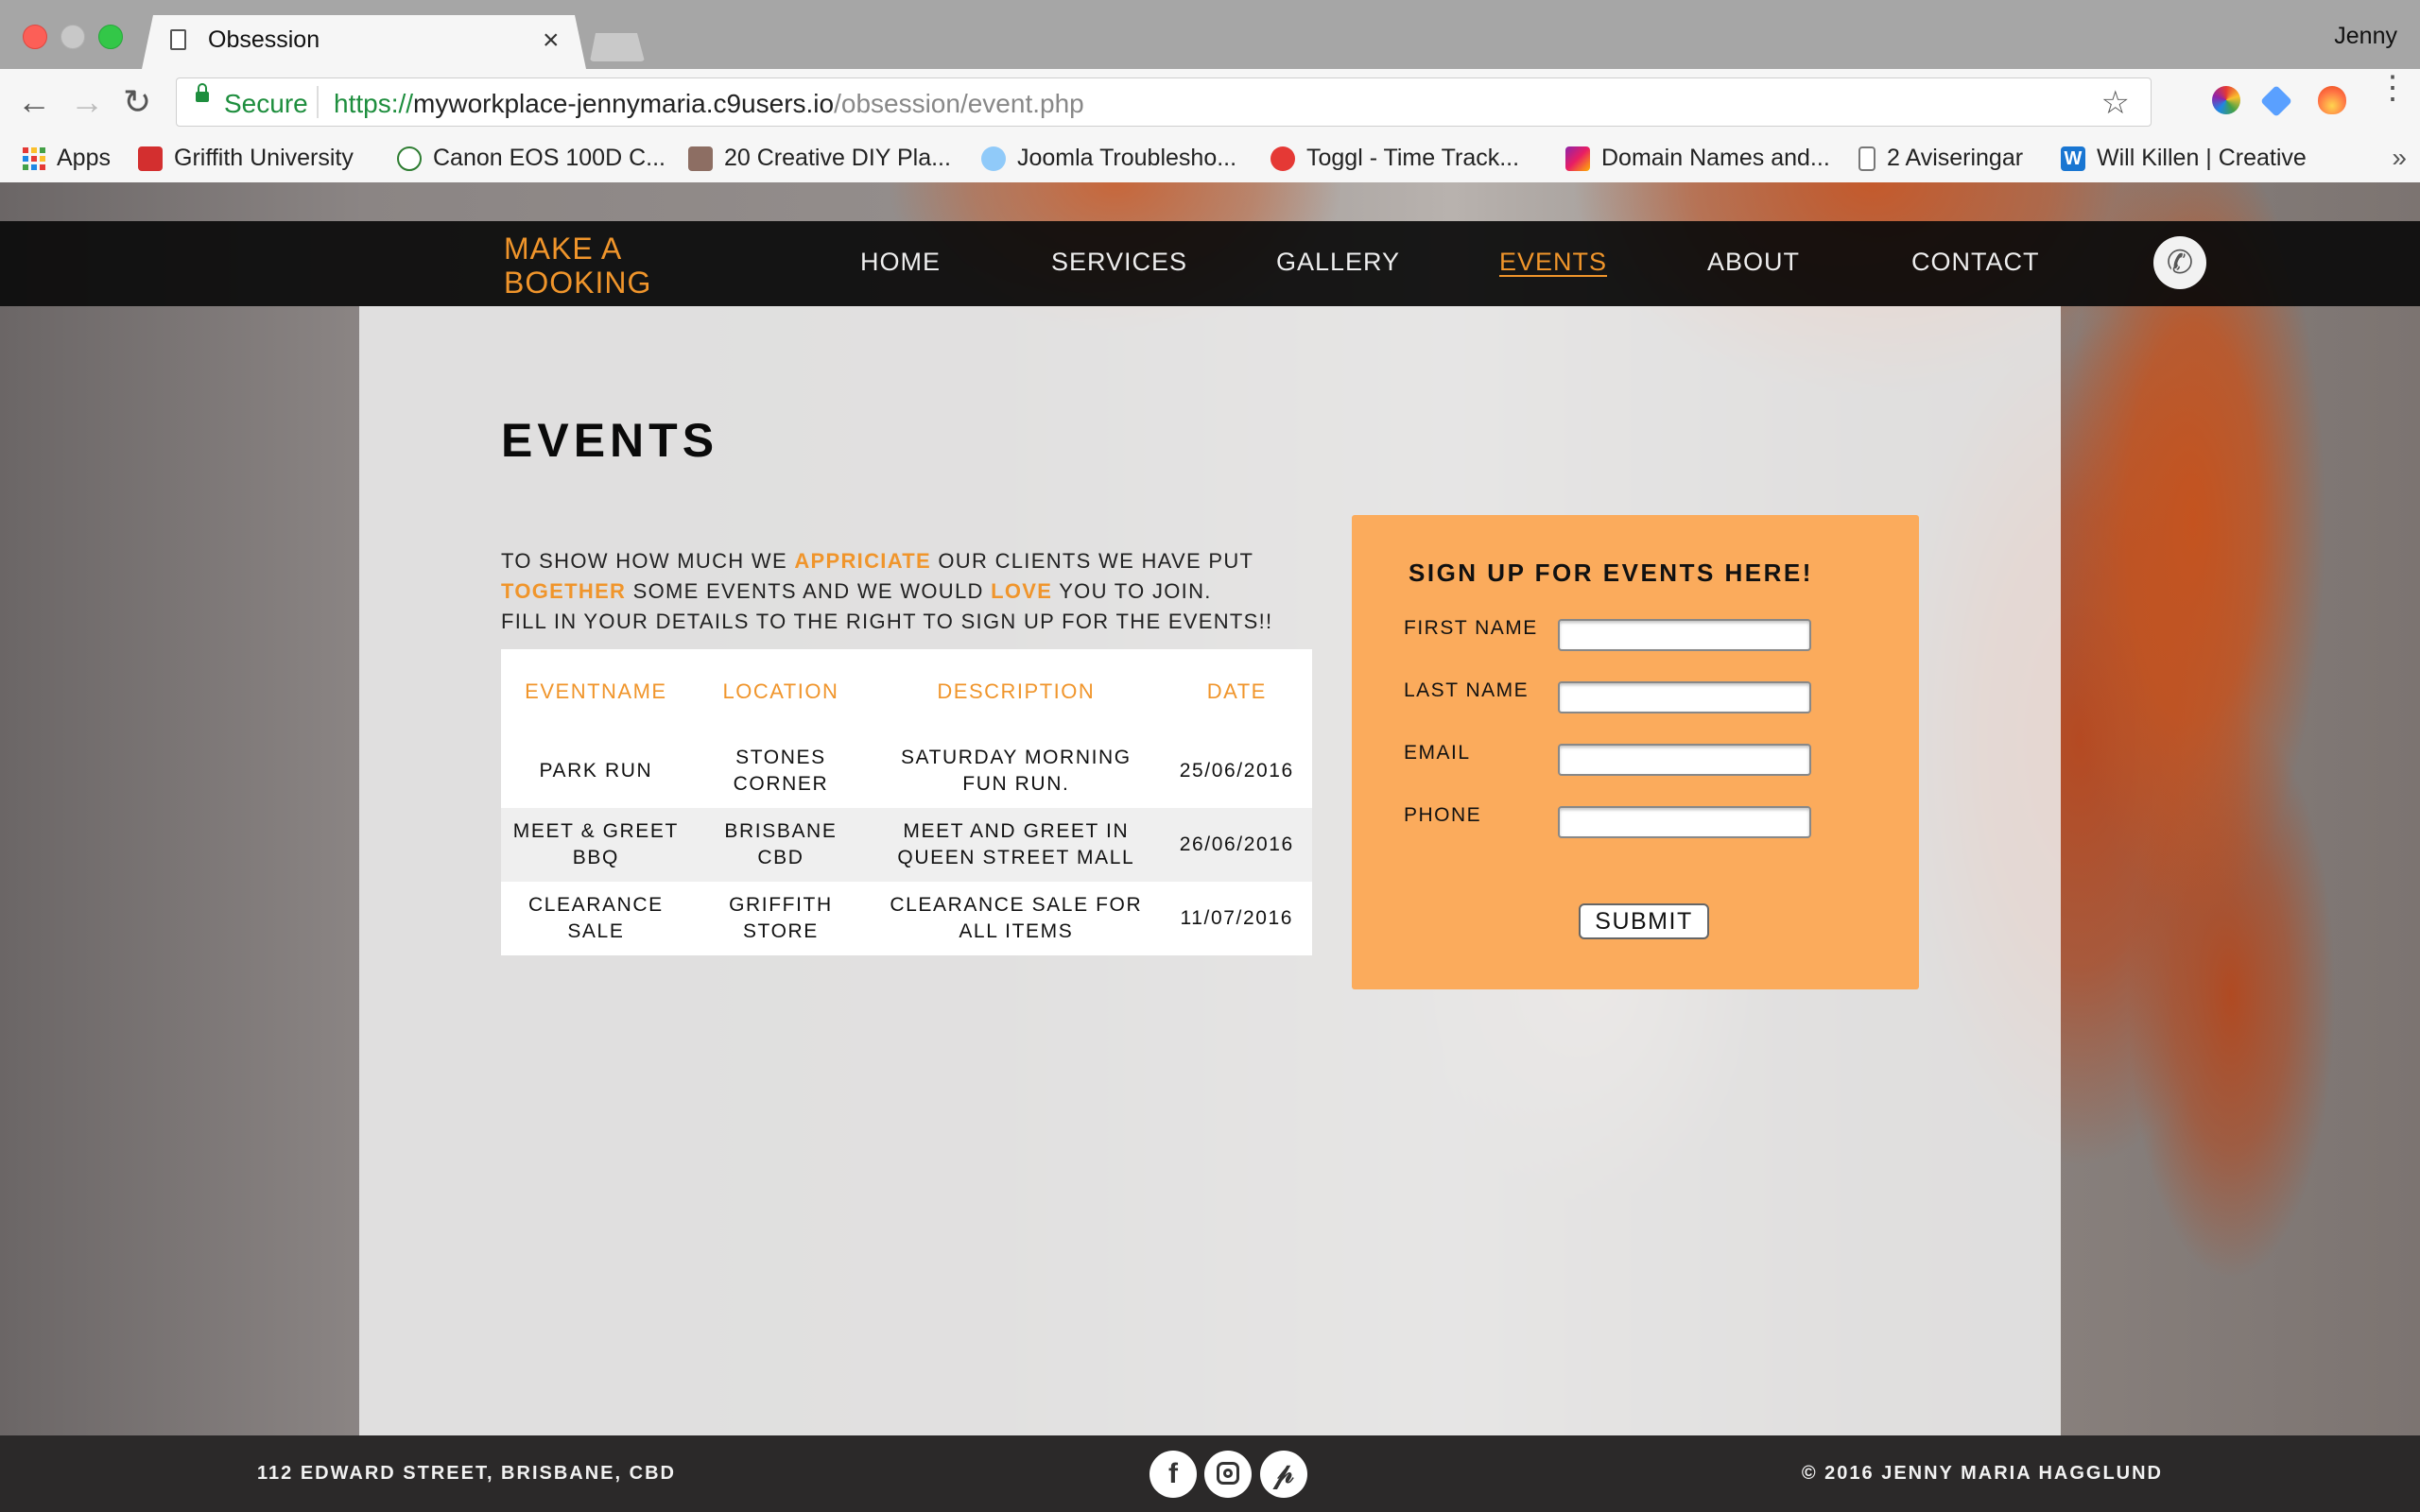 The image size is (2420, 1512). I want to click on browser-tab-strip: Obsession × Jenny, so click(1210, 34).